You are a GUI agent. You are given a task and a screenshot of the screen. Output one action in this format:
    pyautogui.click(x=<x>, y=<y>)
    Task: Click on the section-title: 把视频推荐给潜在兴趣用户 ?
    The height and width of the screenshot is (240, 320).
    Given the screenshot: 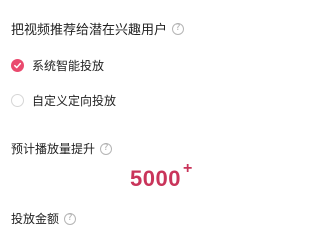 What is the action you would take?
    pyautogui.click(x=98, y=28)
    